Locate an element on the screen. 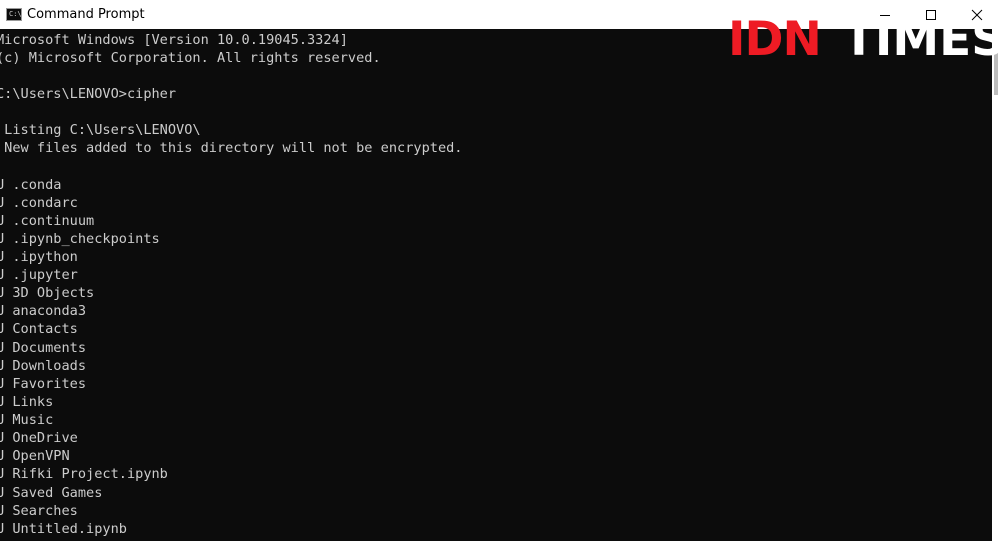 The image size is (1000, 541). cmd-icon-glyph: C:\ is located at coordinates (15, 14).